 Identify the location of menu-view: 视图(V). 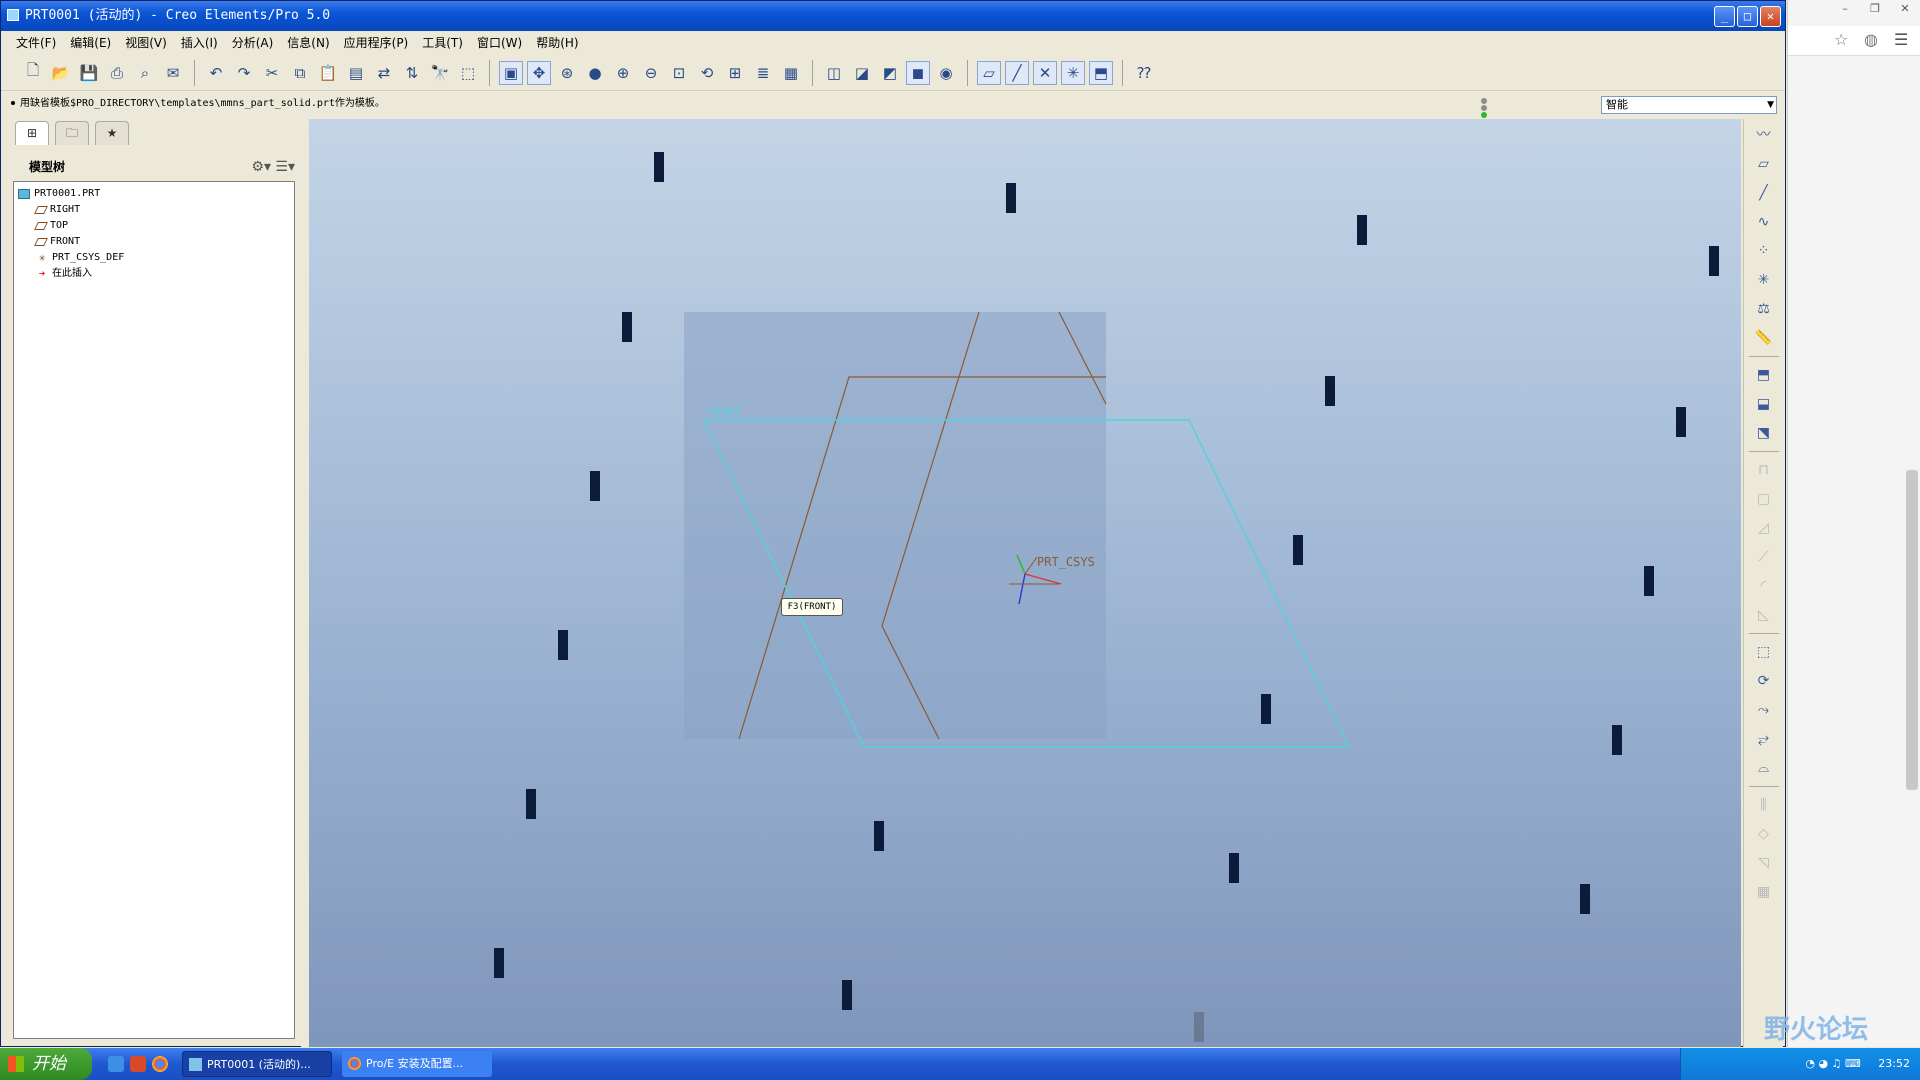
(146, 43).